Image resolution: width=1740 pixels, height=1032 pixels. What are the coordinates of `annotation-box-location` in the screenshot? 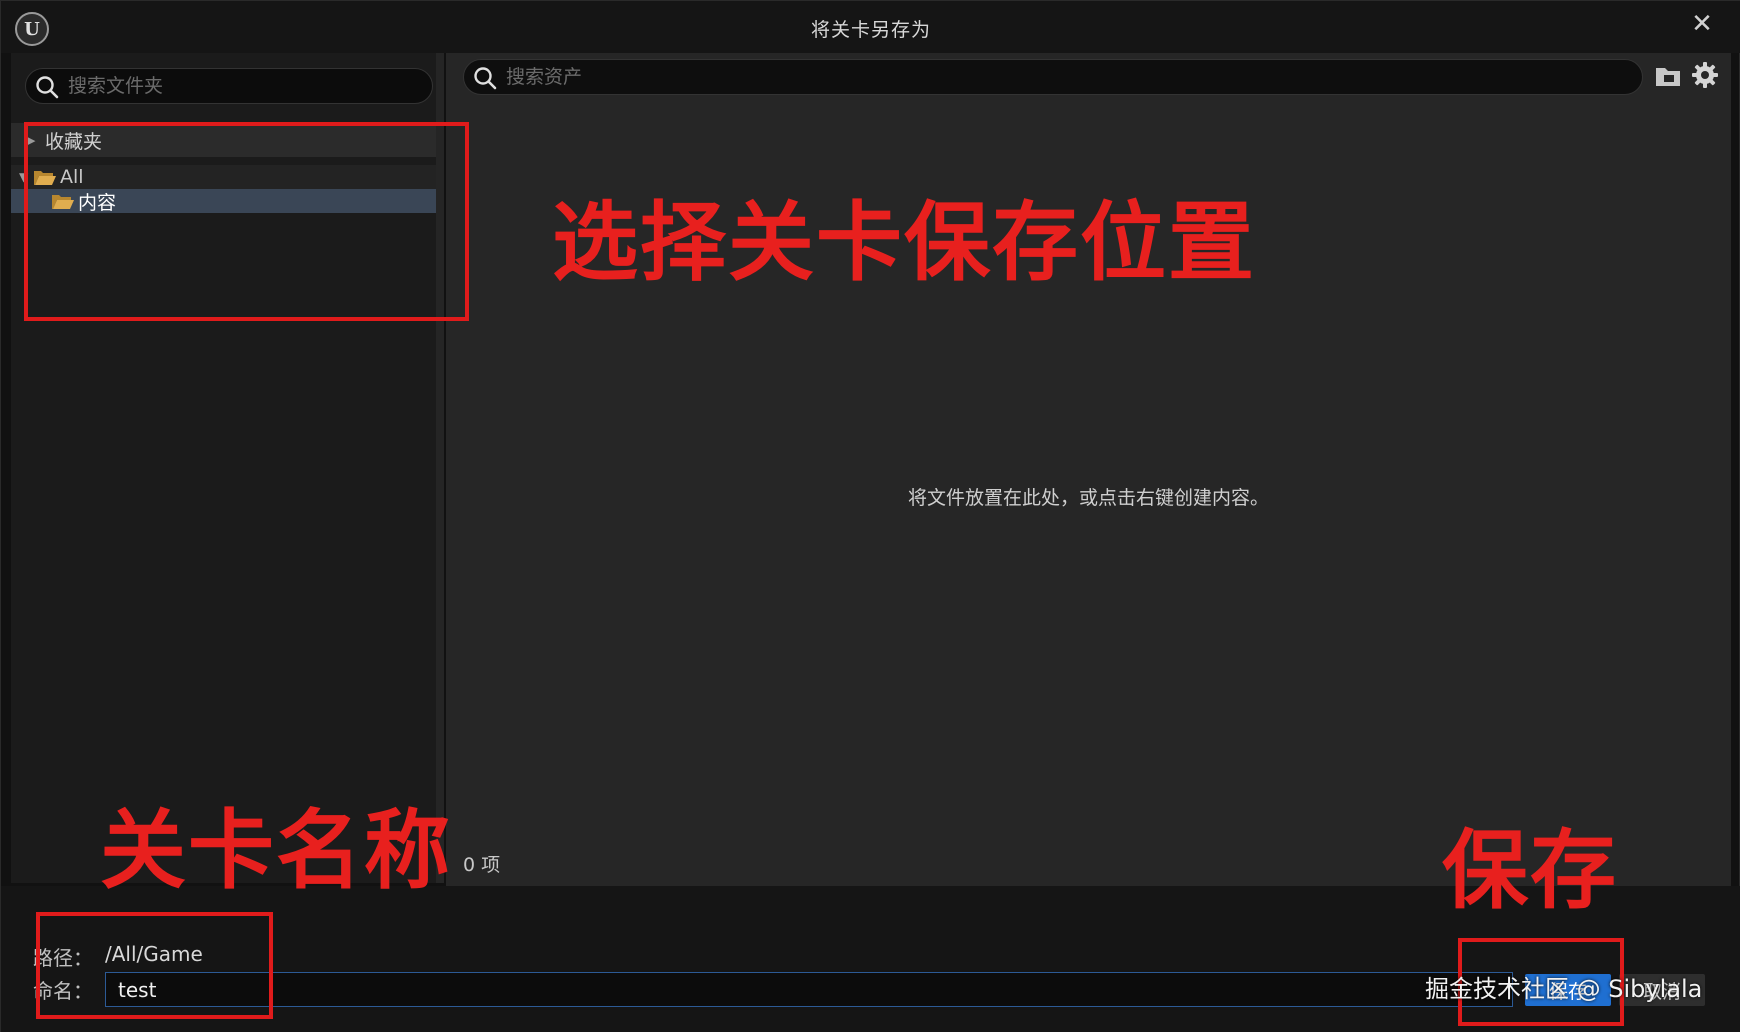 It's located at (246, 221).